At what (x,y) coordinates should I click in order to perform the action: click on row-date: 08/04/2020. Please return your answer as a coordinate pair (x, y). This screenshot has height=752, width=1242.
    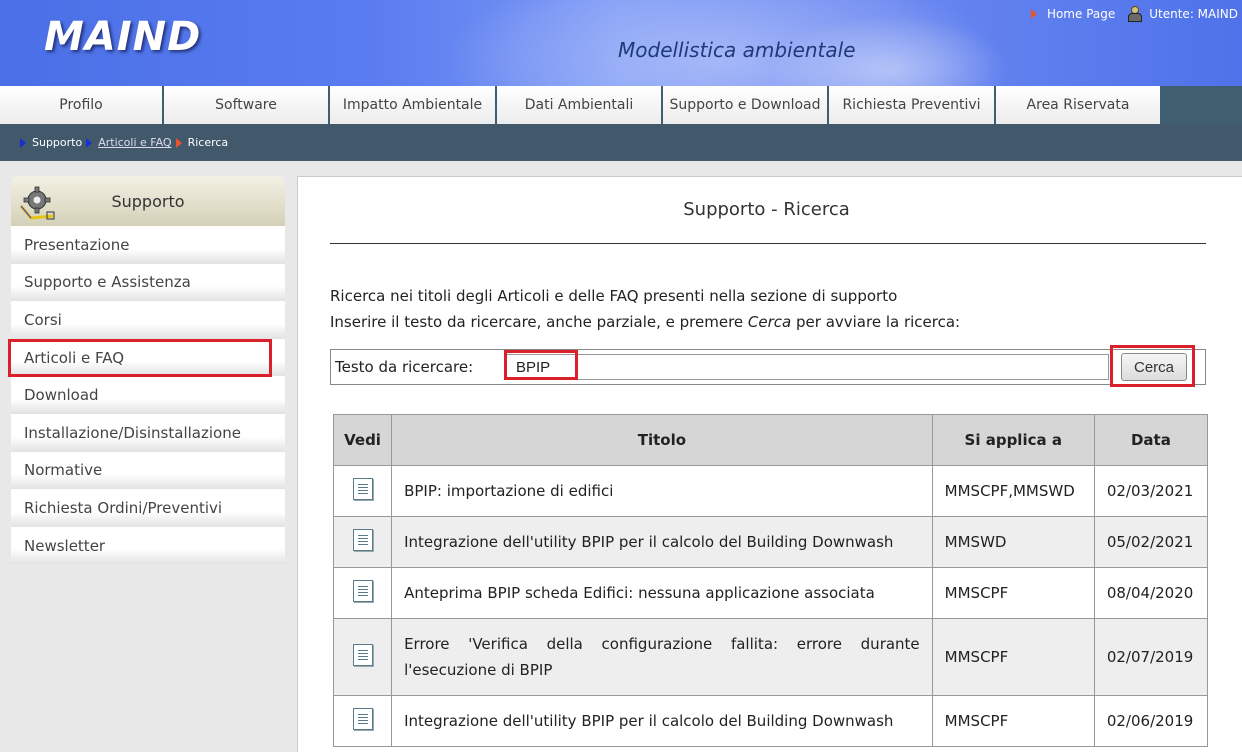
    Looking at the image, I should click on (1151, 593).